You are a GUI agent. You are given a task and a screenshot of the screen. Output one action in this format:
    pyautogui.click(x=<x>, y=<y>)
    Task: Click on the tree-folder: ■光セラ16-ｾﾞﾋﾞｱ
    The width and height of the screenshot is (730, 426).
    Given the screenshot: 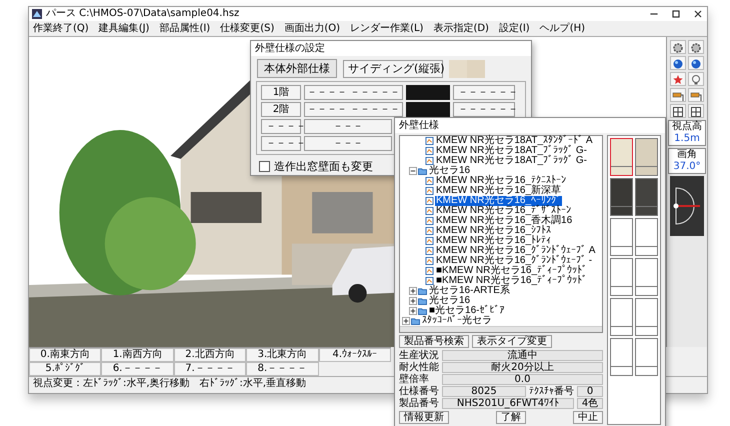 What is the action you would take?
    pyautogui.click(x=467, y=311)
    